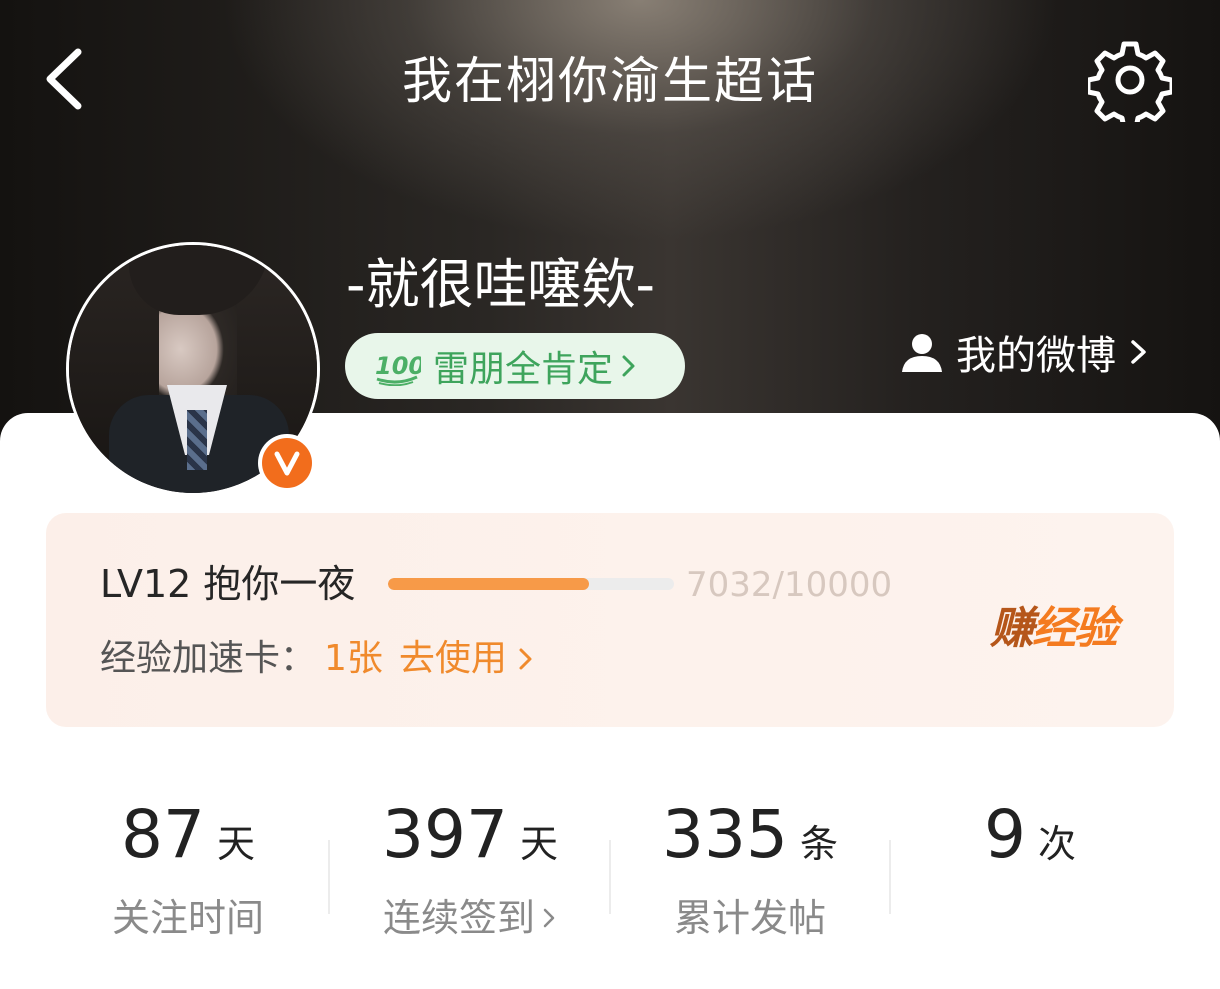  I want to click on settings-button, so click(1130, 84).